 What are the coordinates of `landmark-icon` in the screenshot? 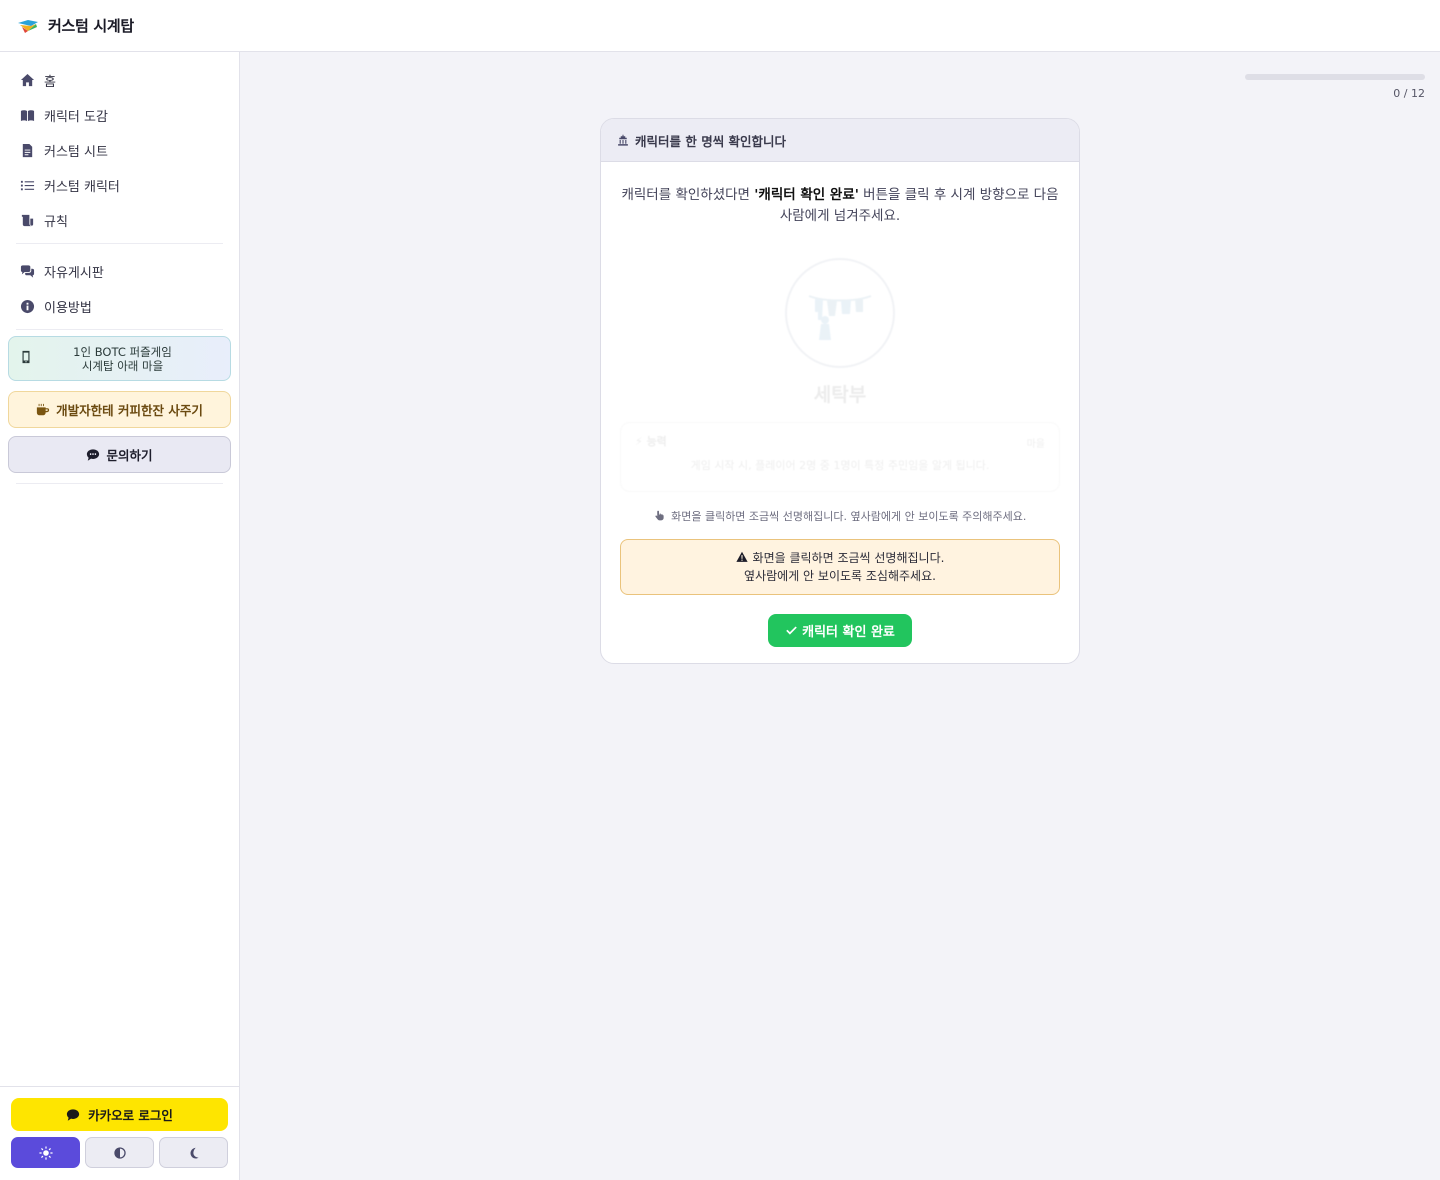 It's located at (623, 140).